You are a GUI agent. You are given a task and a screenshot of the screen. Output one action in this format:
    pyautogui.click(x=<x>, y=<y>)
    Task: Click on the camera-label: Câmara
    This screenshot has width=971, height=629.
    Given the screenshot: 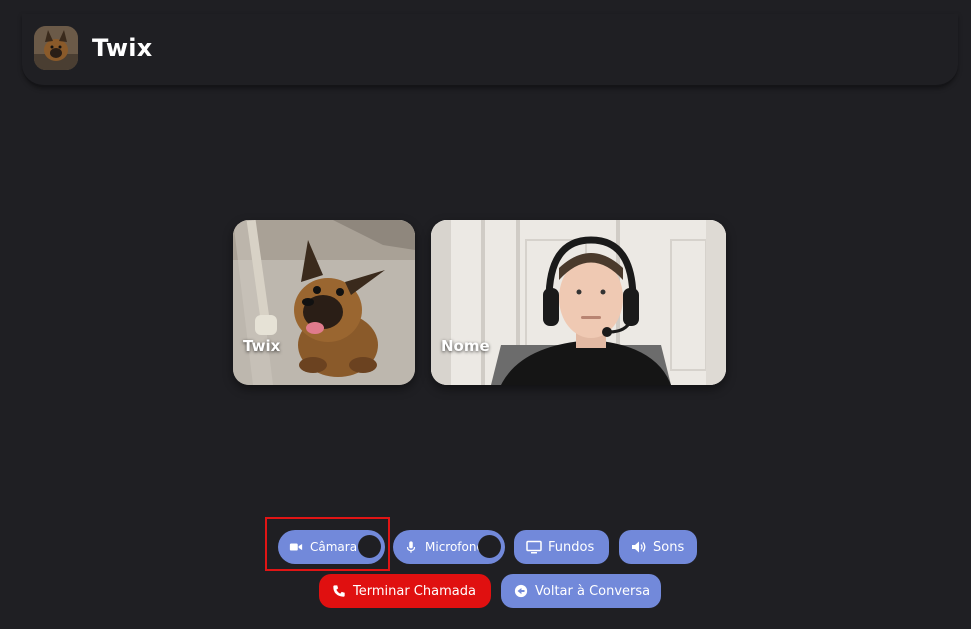 What is the action you would take?
    pyautogui.click(x=334, y=547)
    